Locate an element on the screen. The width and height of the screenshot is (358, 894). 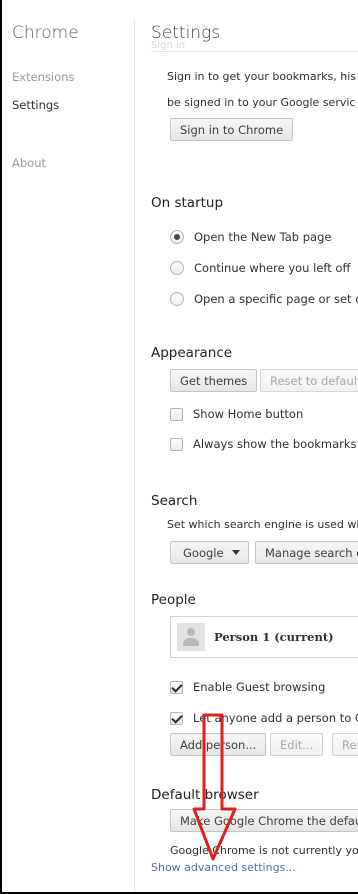
startup-option-continue: Continue where you left off is located at coordinates (260, 268).